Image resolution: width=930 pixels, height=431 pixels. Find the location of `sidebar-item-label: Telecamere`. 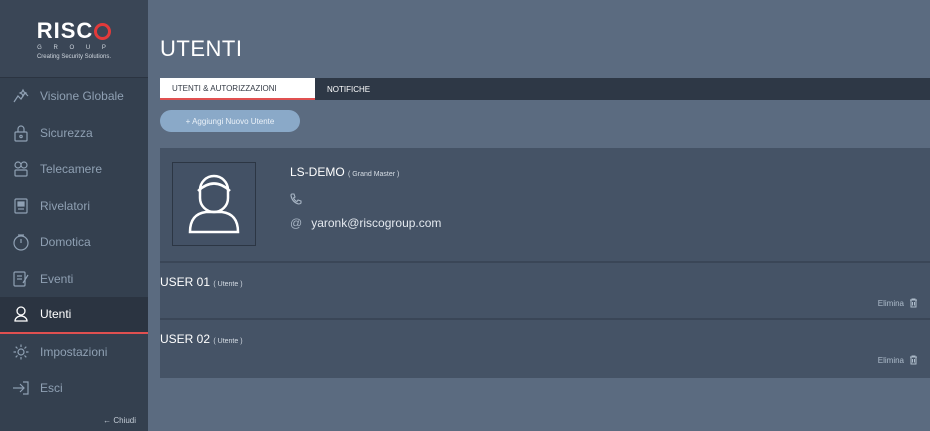

sidebar-item-label: Telecamere is located at coordinates (71, 169).